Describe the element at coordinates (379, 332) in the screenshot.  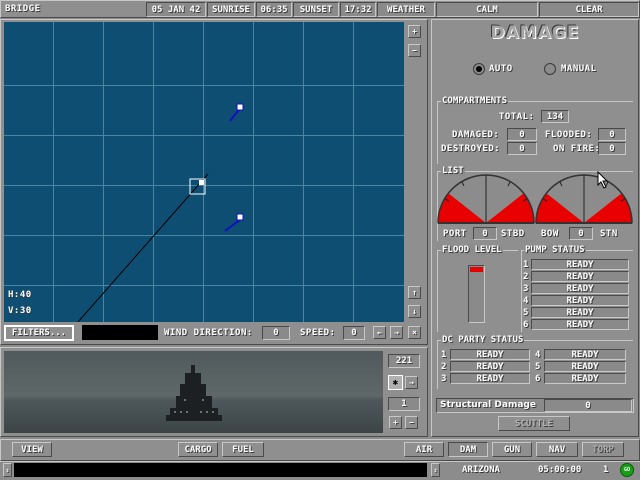
I see `scroll-left-button: ←` at that location.